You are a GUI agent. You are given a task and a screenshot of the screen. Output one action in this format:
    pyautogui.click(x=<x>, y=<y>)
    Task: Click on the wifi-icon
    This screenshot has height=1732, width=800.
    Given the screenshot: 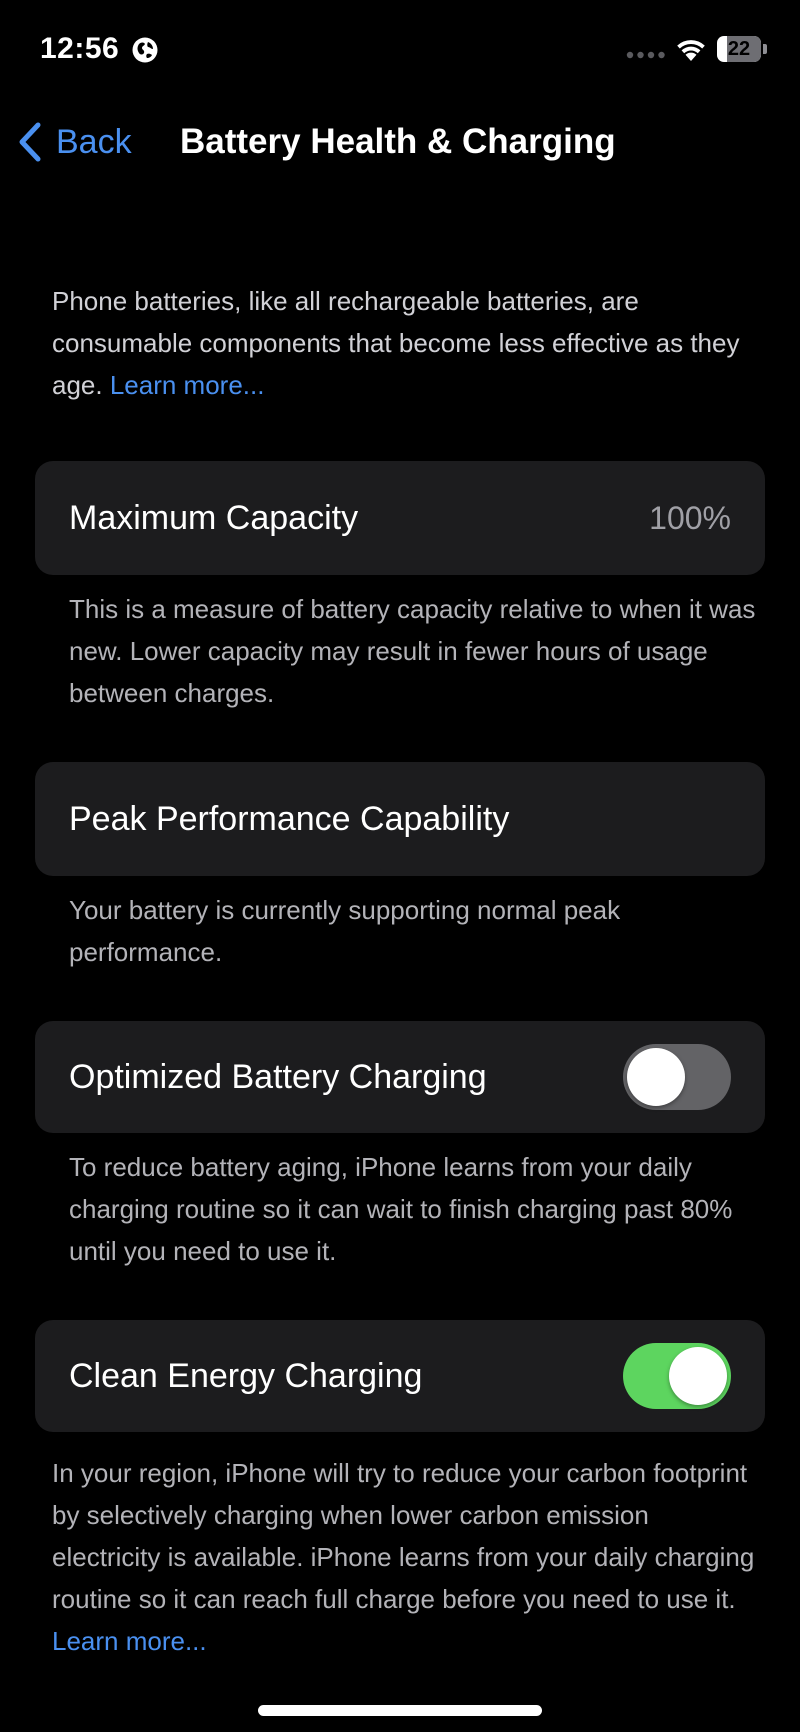 What is the action you would take?
    pyautogui.click(x=691, y=50)
    